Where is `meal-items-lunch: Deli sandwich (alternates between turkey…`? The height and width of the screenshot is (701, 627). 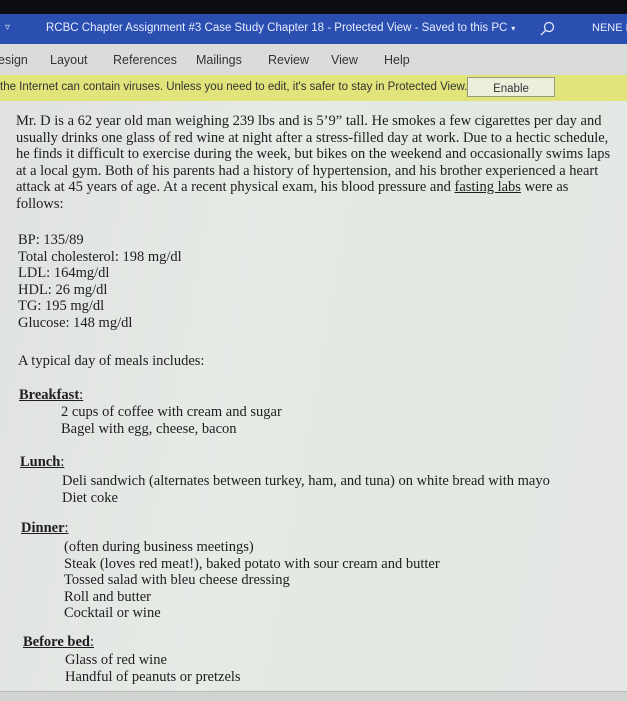 meal-items-lunch: Deli sandwich (alternates between turkey… is located at coordinates (306, 489).